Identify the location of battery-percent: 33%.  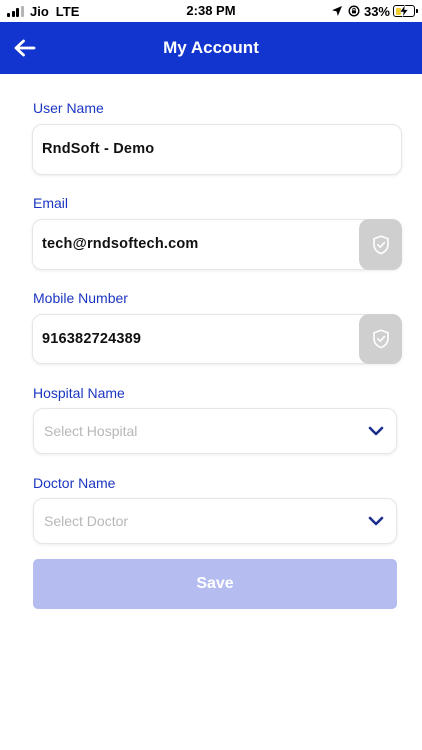
(376, 11).